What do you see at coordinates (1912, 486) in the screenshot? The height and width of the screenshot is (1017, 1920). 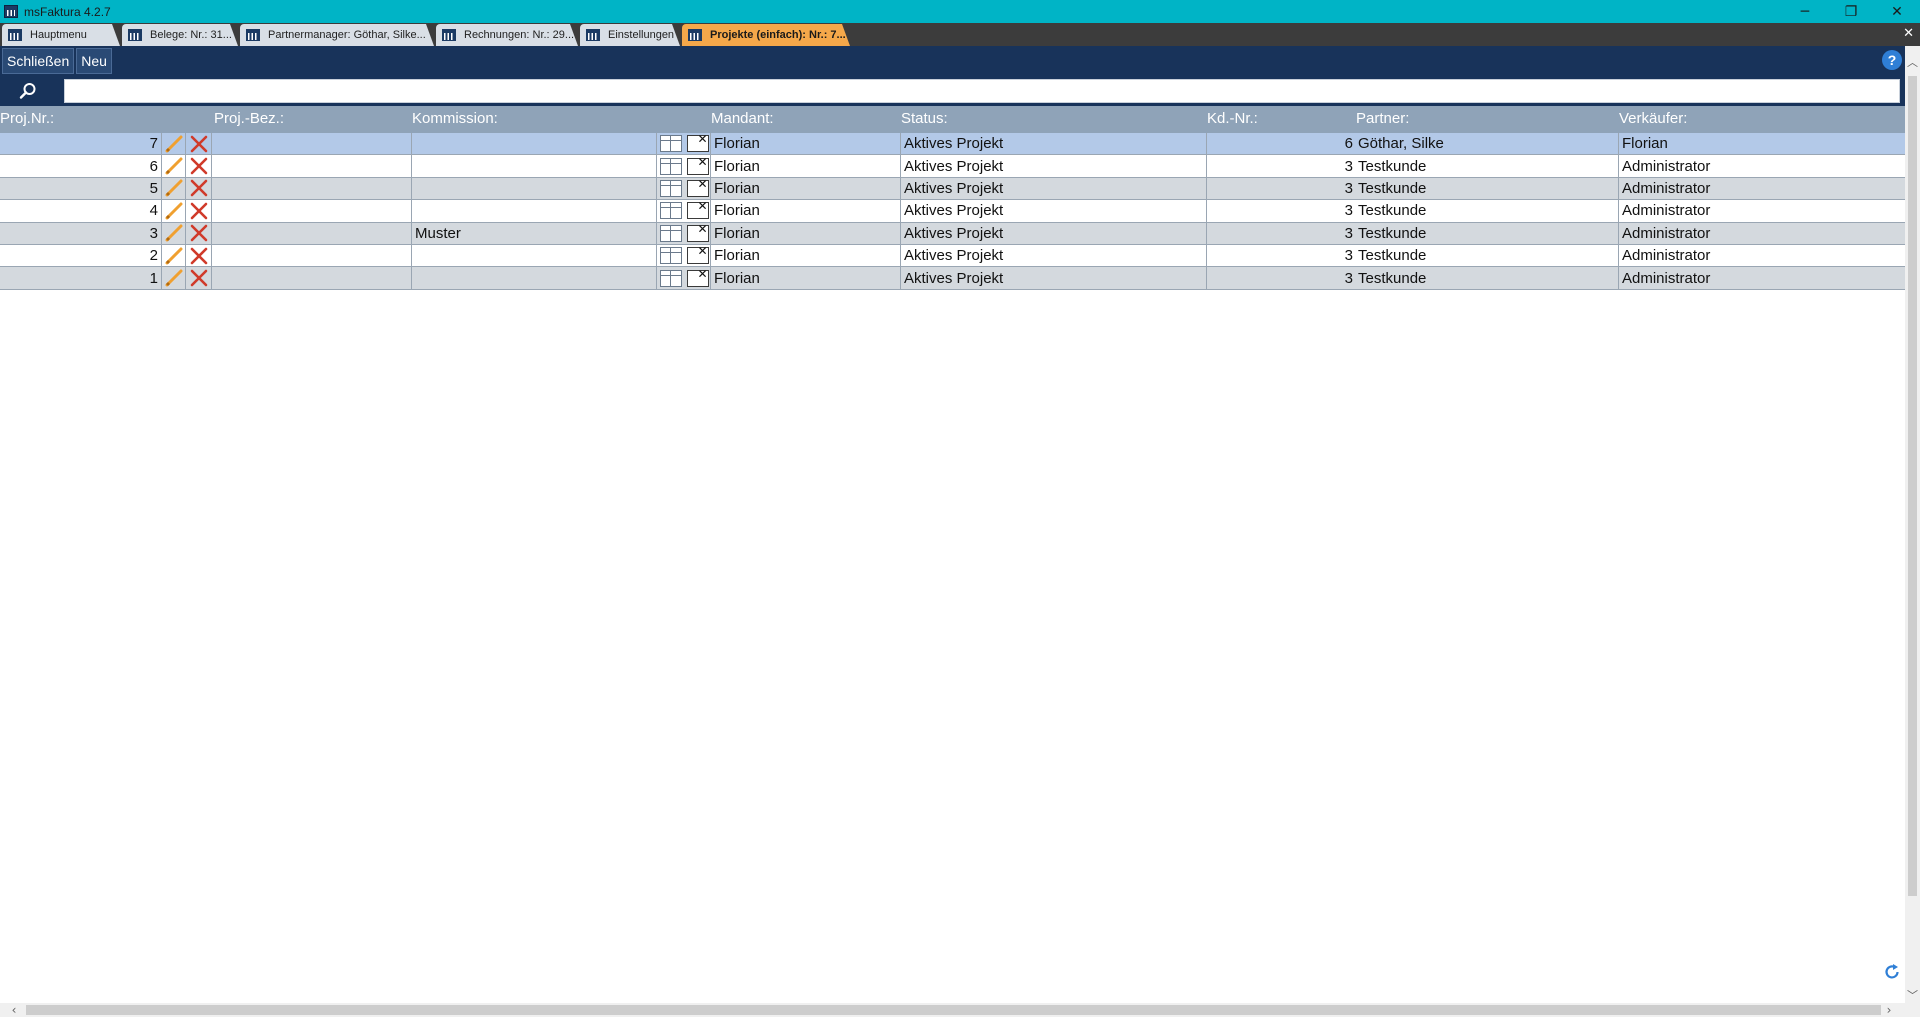 I see `vertical-scroll-thumb` at bounding box center [1912, 486].